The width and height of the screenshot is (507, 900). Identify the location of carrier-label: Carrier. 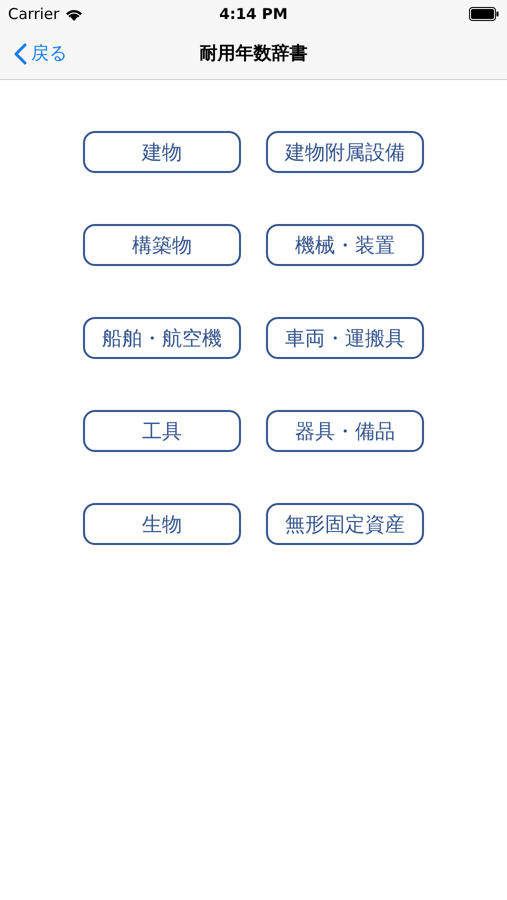
(34, 14).